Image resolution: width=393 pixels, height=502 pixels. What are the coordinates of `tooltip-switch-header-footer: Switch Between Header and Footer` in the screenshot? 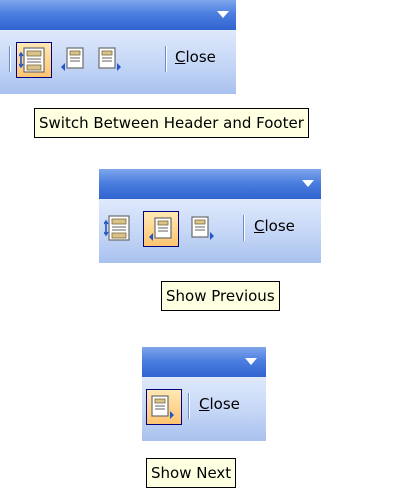 It's located at (171, 123).